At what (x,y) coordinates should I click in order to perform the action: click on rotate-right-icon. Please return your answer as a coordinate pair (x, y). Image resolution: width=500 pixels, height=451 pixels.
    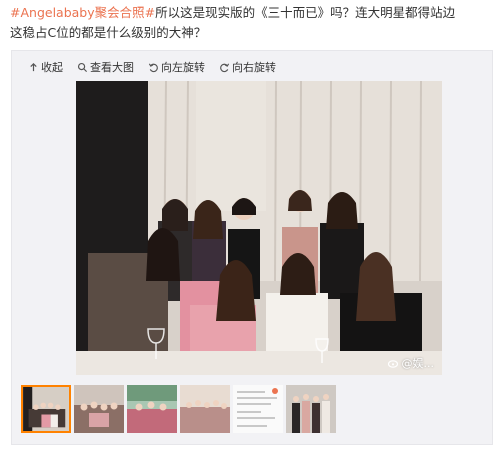
    Looking at the image, I should click on (225, 67).